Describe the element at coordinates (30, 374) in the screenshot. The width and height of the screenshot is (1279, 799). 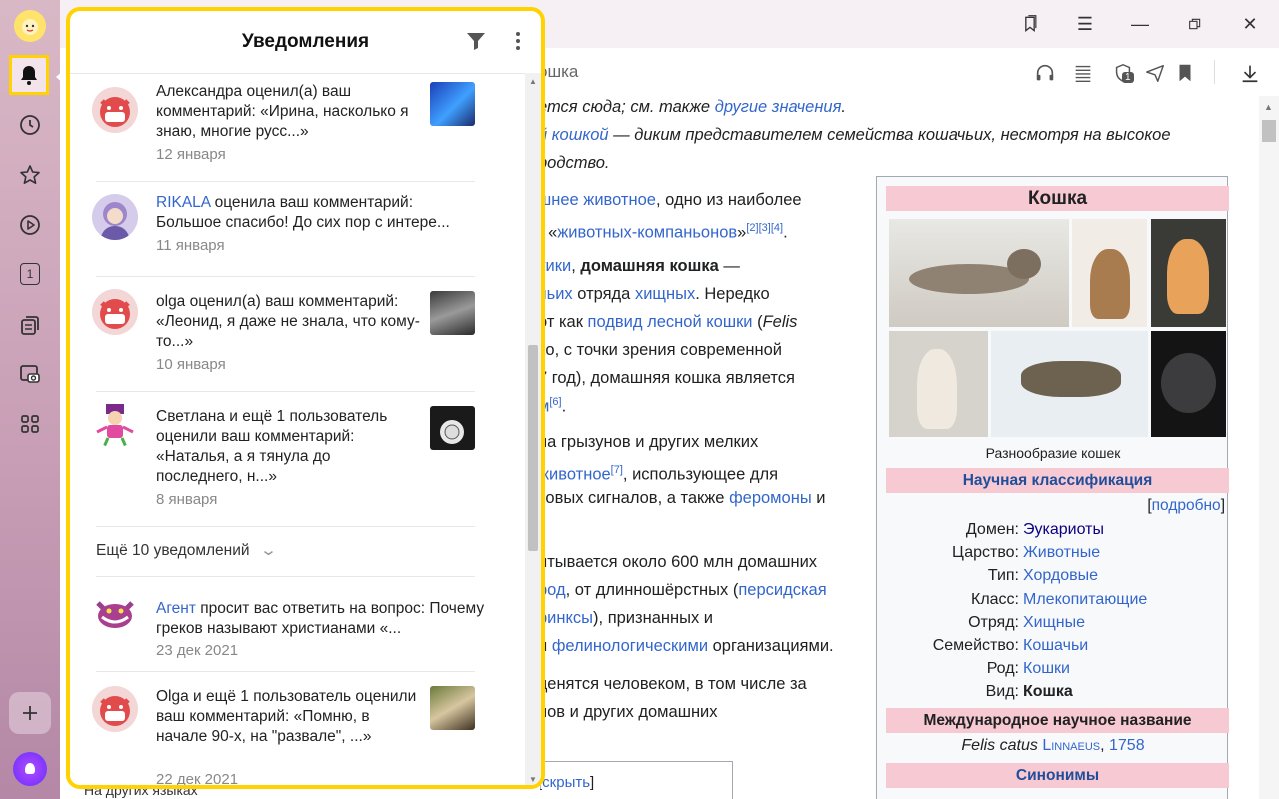
I see `screenshot-button` at that location.